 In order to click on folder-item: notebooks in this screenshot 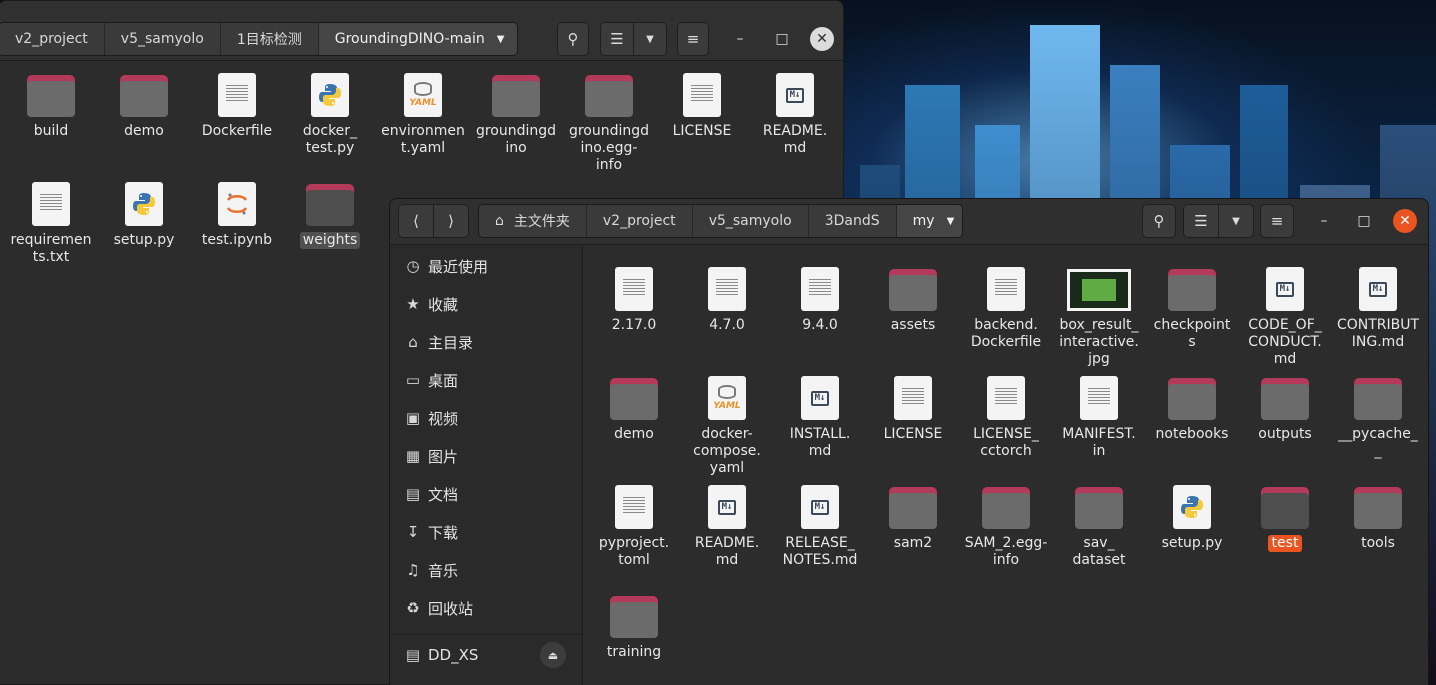, I will do `click(1192, 408)`.